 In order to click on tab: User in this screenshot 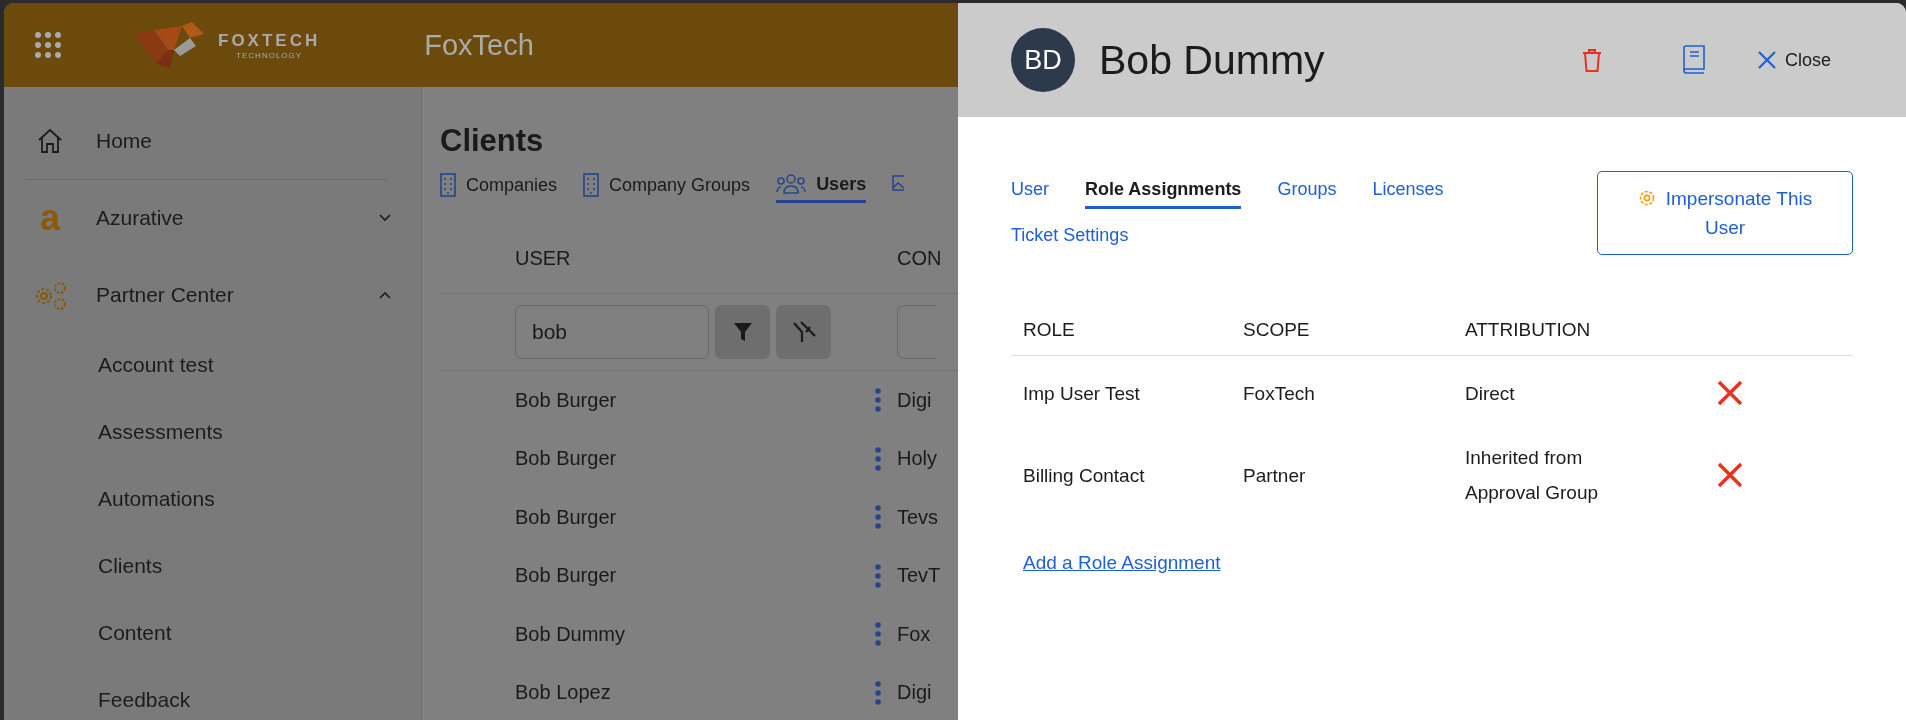, I will do `click(1030, 194)`.